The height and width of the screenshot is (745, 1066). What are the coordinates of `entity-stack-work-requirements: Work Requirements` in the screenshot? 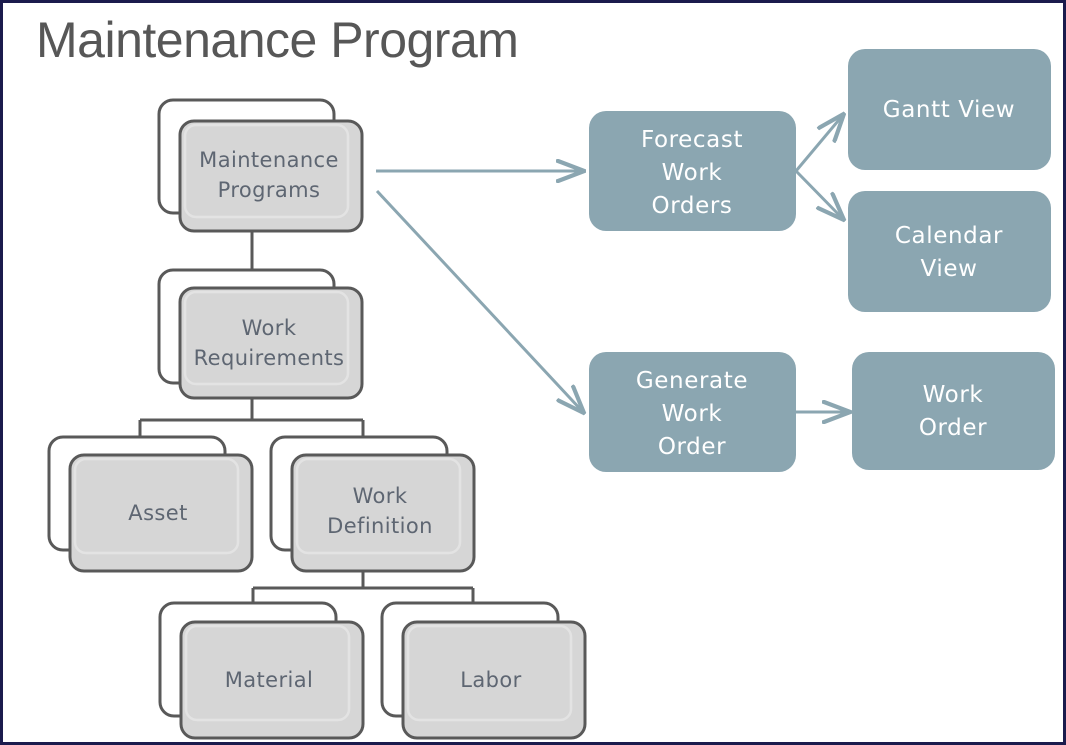 It's located at (260, 334).